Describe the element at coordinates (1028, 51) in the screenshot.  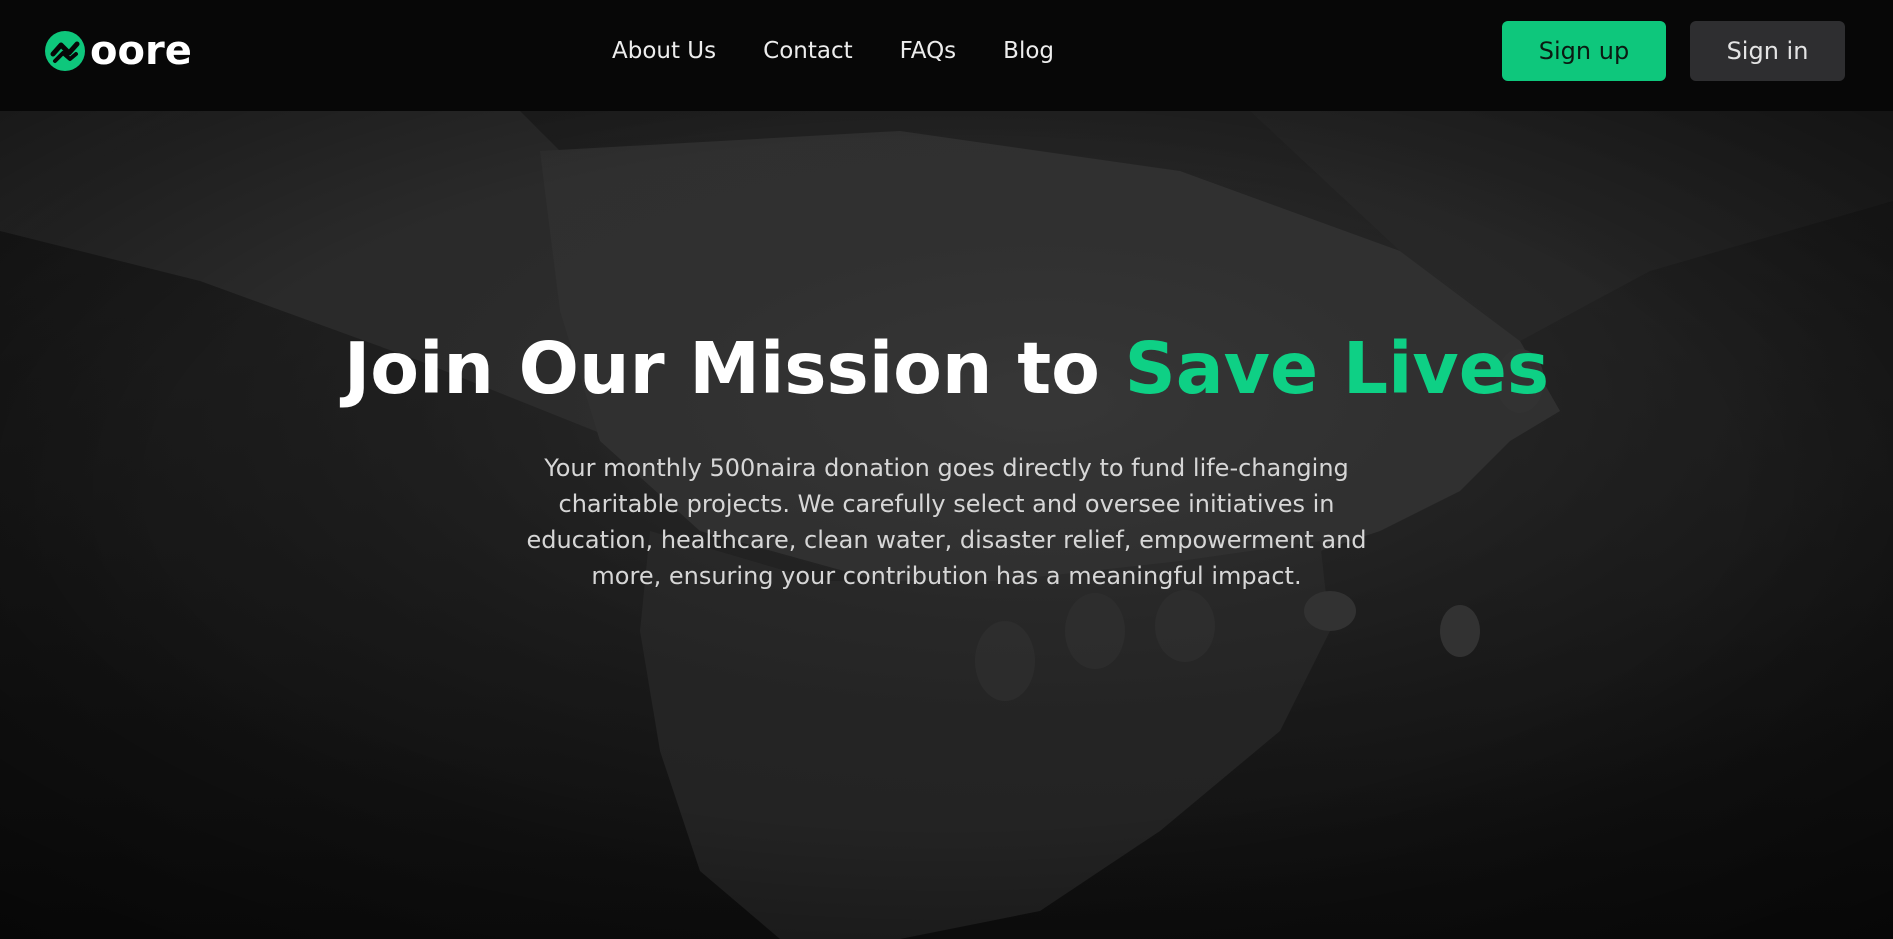
I see `nav-link-blog: Blog` at that location.